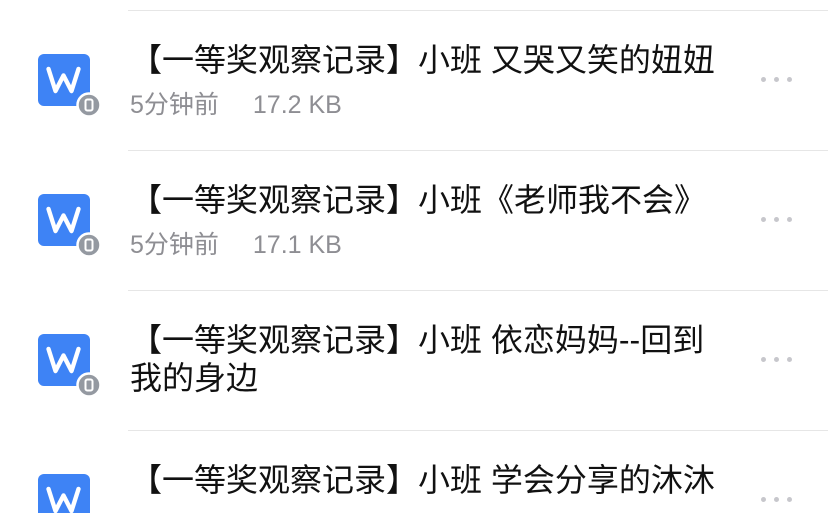  What do you see at coordinates (418, 200) in the screenshot?
I see `file-title: 【一等奖观察记录】小班《老师我不会》` at bounding box center [418, 200].